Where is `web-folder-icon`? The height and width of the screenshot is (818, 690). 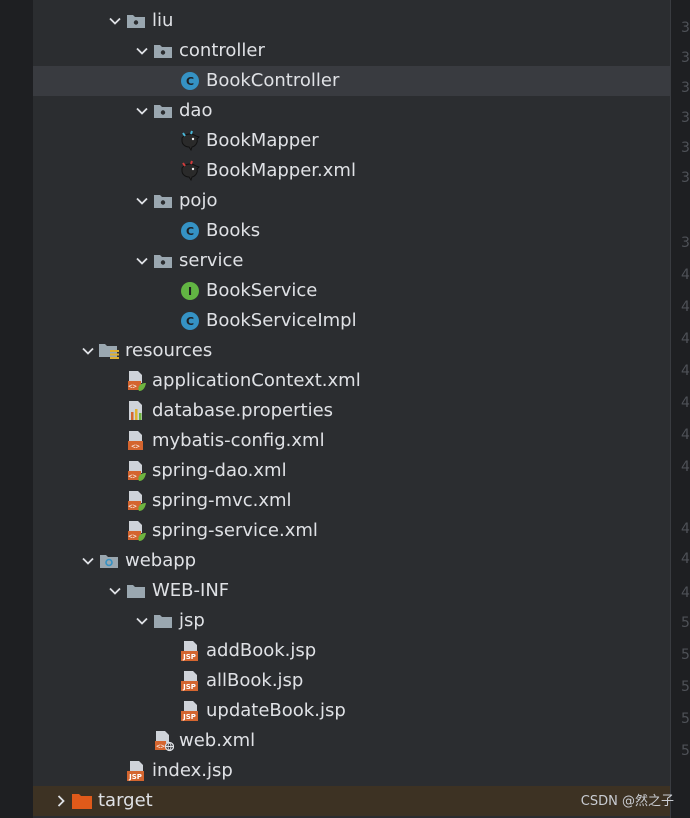 web-folder-icon is located at coordinates (109, 561).